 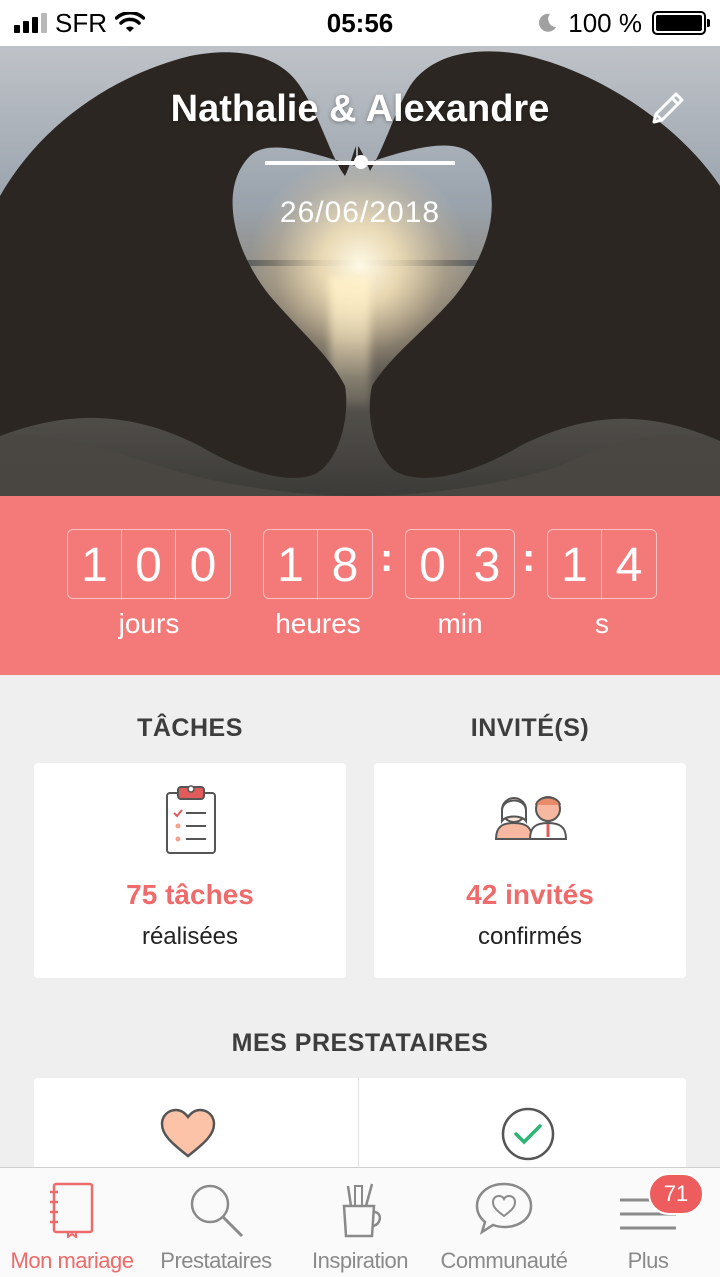 I want to click on tab-communaute: Communauté, so click(x=504, y=1222).